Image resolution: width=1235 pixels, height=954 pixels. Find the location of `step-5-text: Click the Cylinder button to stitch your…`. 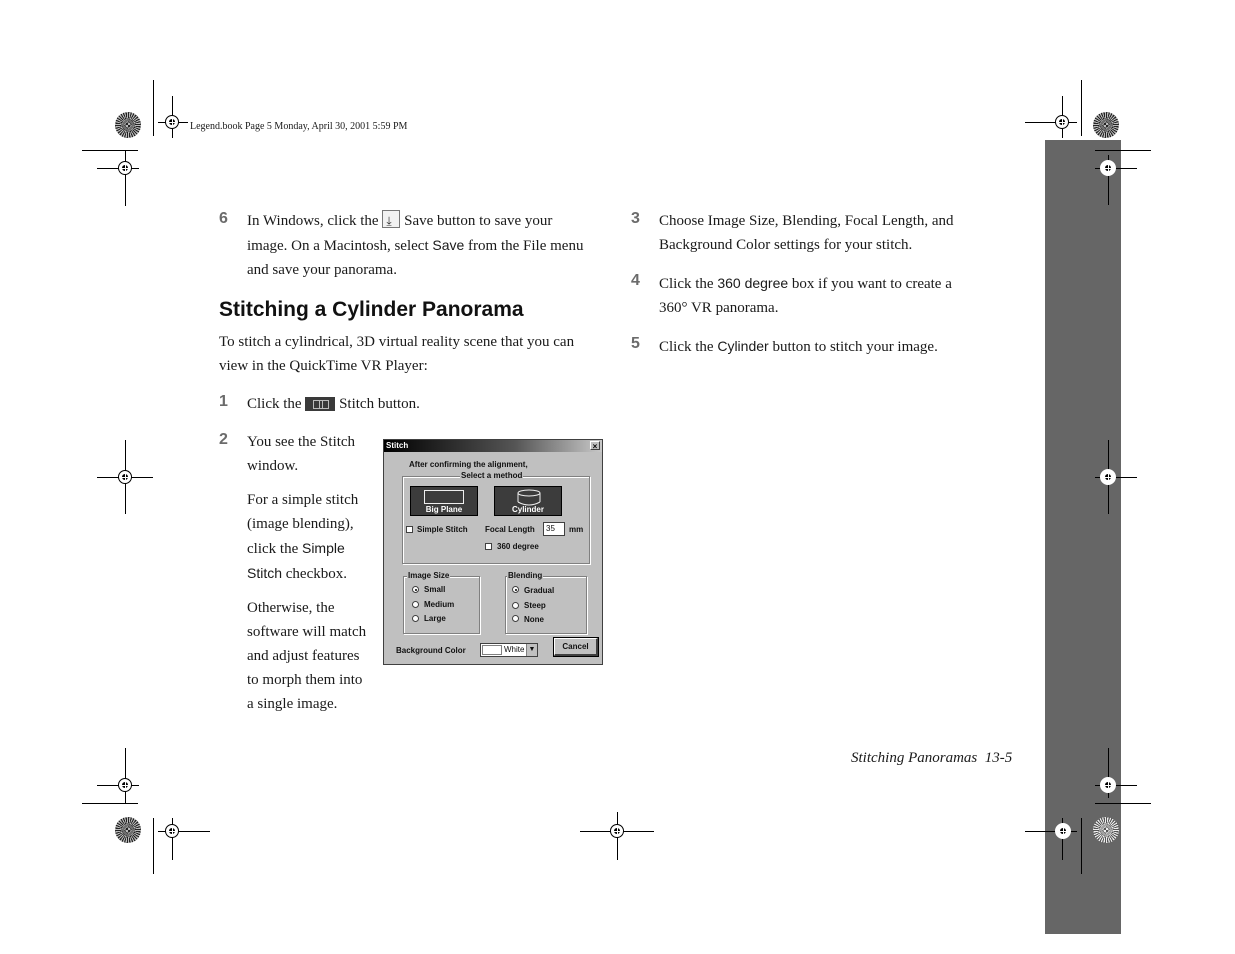

step-5-text: Click the Cylinder button to stitch your… is located at coordinates (844, 346).